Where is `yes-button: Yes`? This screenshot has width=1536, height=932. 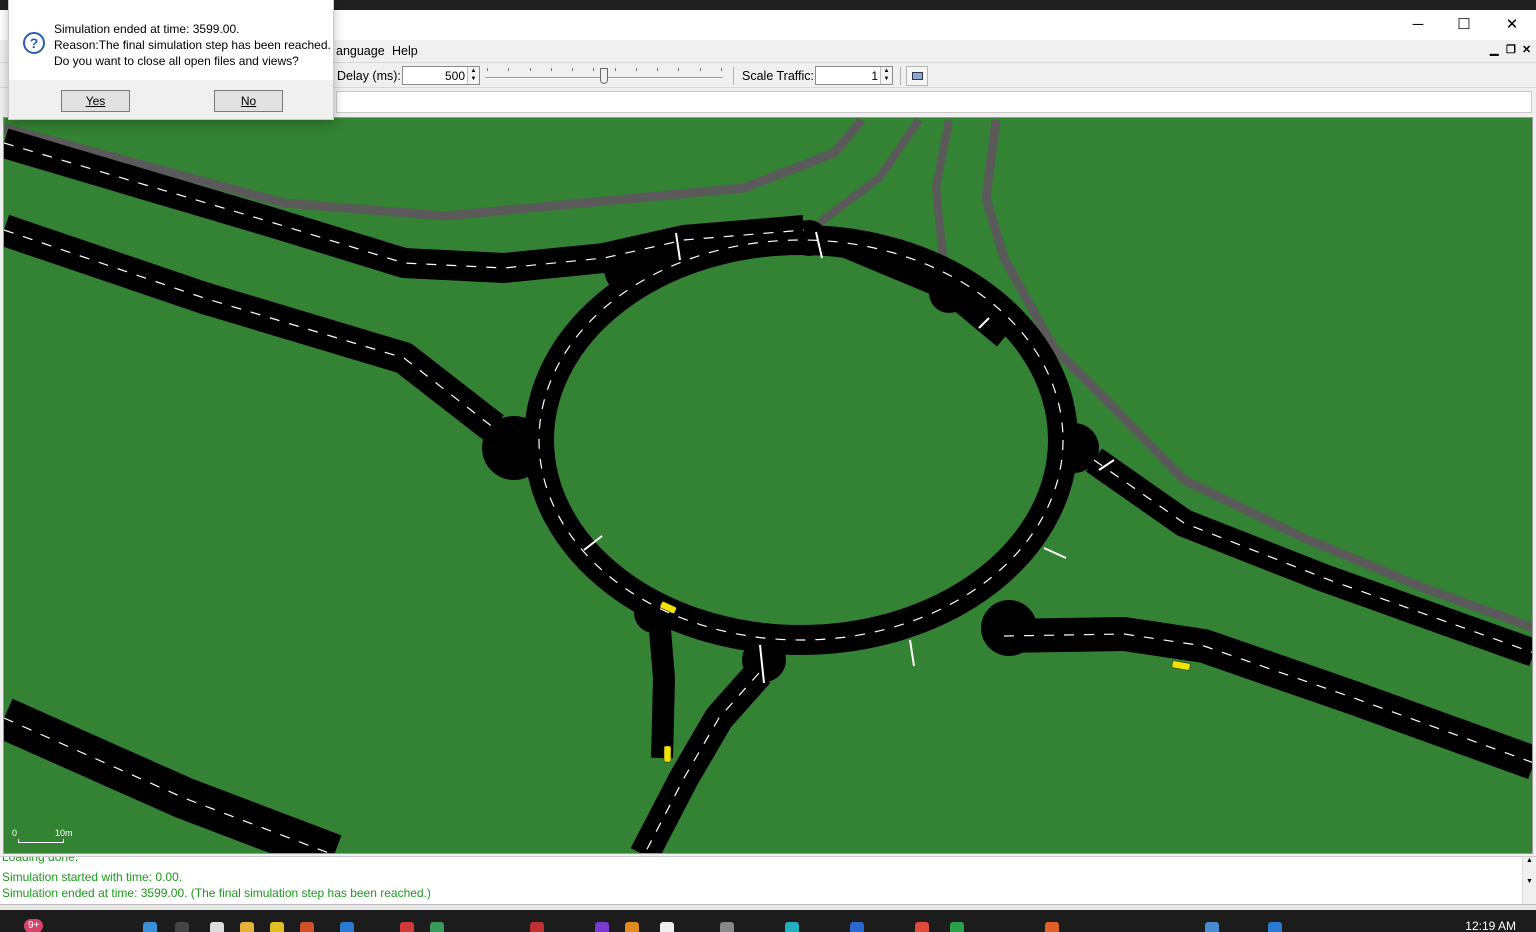 yes-button: Yes is located at coordinates (95, 101).